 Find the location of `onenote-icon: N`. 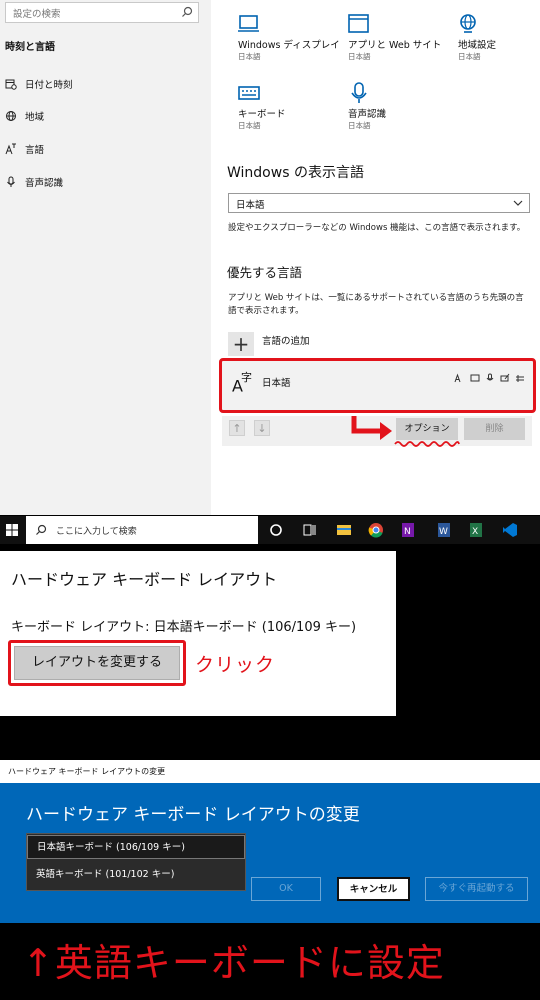

onenote-icon: N is located at coordinates (408, 530).